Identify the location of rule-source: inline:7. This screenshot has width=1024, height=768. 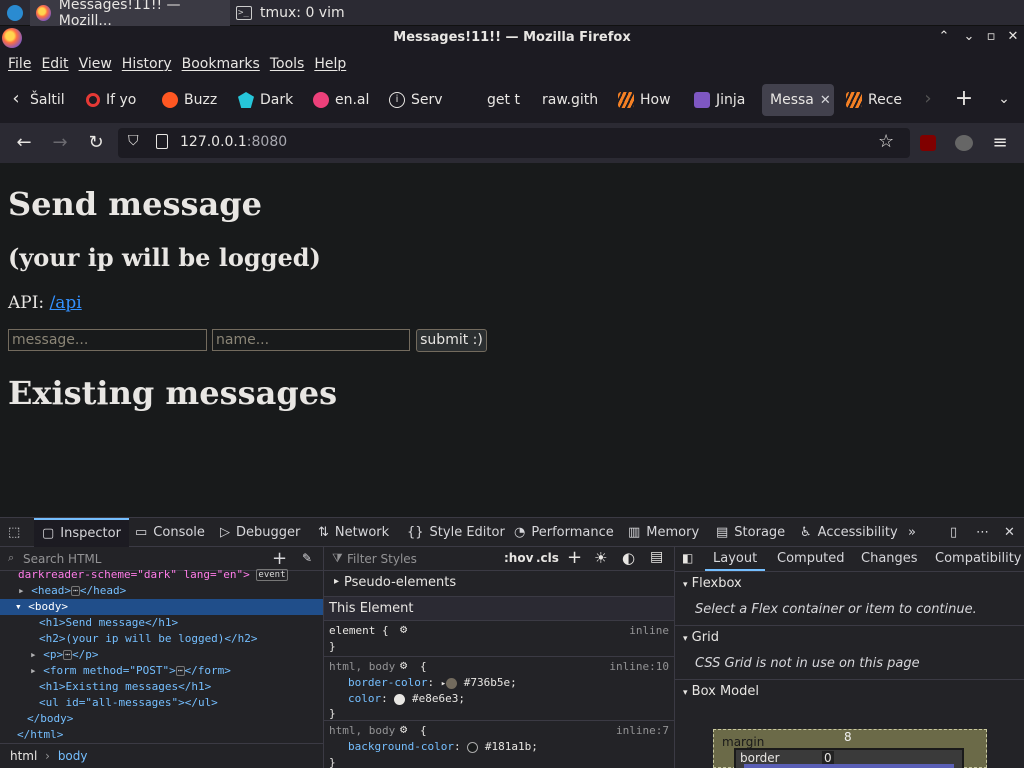
(642, 730).